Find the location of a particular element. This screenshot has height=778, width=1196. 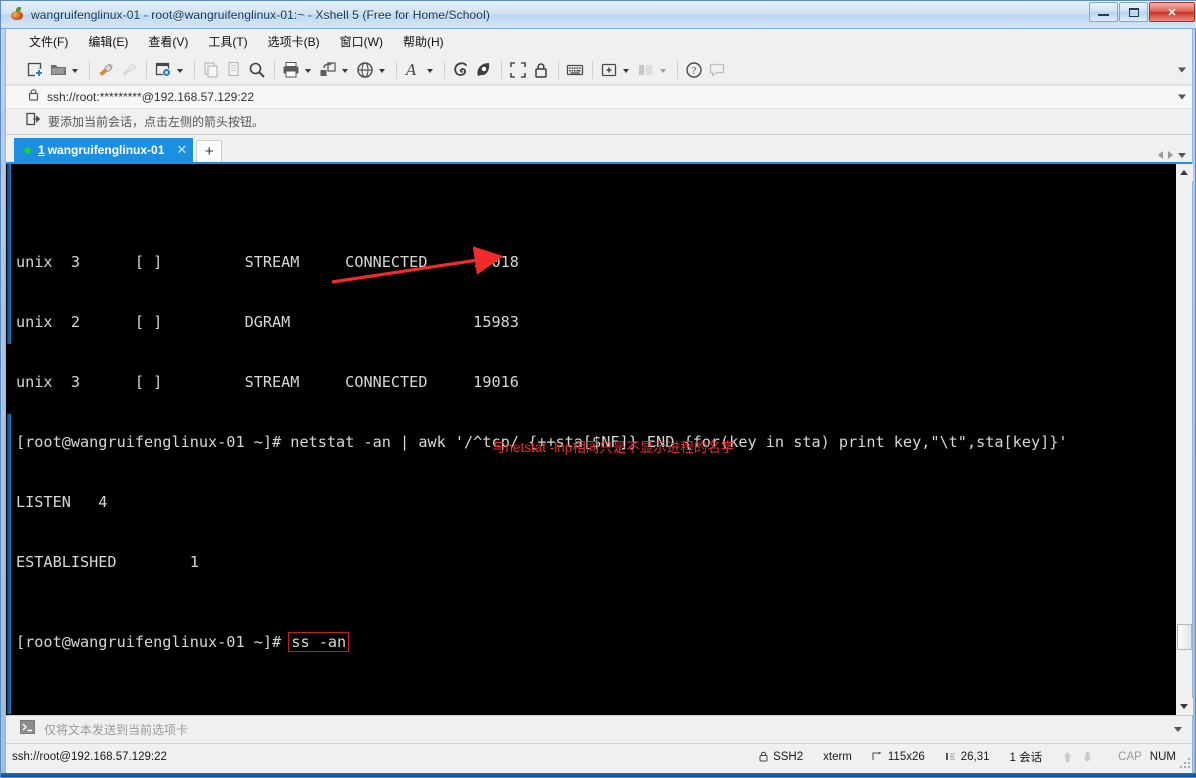

menu-file: 文件(F) is located at coordinates (48, 41).